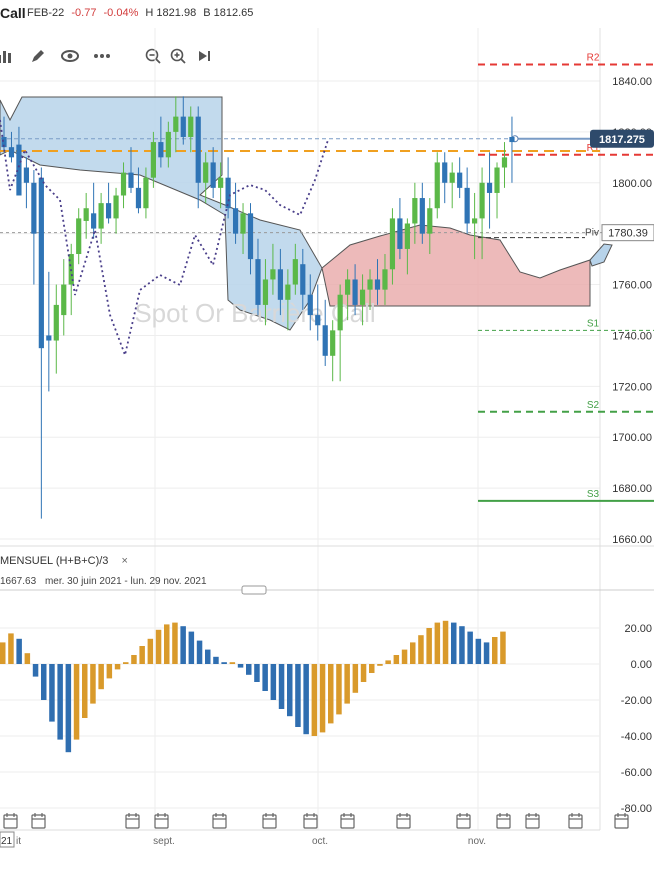  I want to click on last-price-value: 1817.275, so click(622, 140).